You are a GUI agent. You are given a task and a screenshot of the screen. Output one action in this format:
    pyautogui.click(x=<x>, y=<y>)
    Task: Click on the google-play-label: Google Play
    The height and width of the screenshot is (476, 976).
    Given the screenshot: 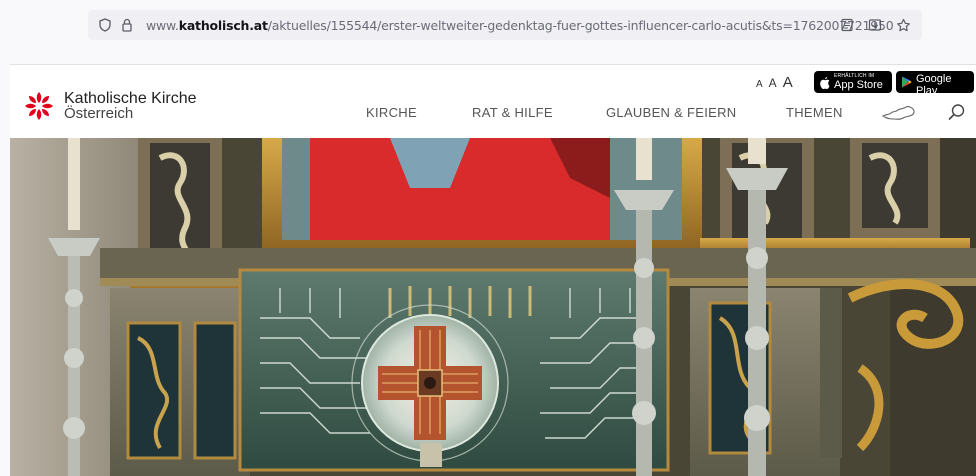 What is the action you would take?
    pyautogui.click(x=934, y=85)
    